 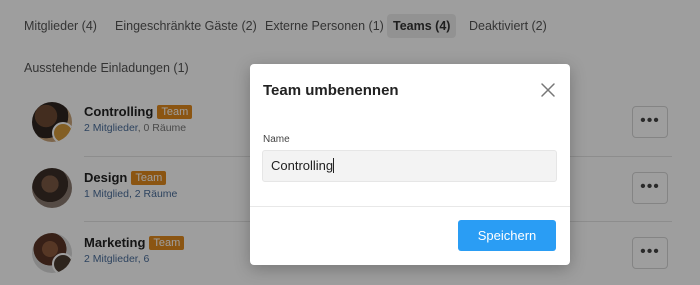 I want to click on team-name-input: Controlling, so click(x=409, y=166).